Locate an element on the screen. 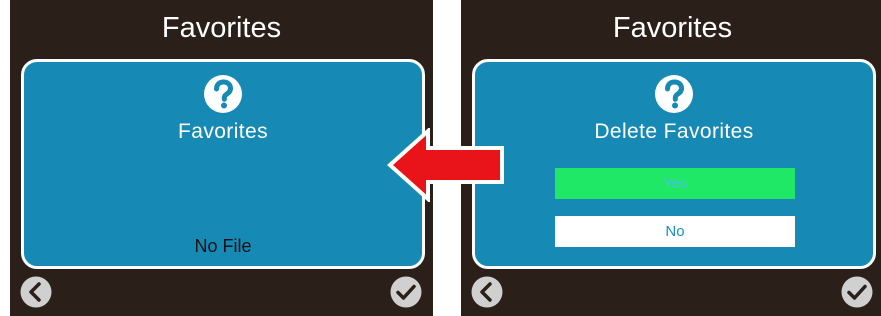  yes-option: Yes is located at coordinates (675, 183).